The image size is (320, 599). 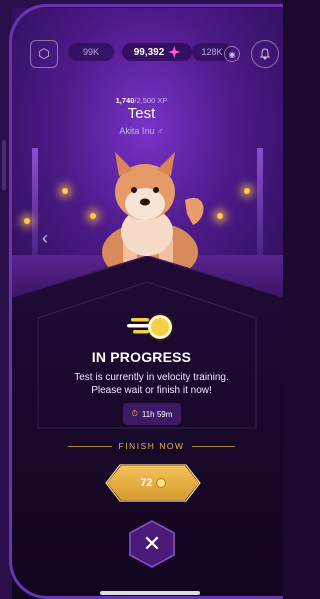 I want to click on currency-left-pill: 99K, so click(x=91, y=52).